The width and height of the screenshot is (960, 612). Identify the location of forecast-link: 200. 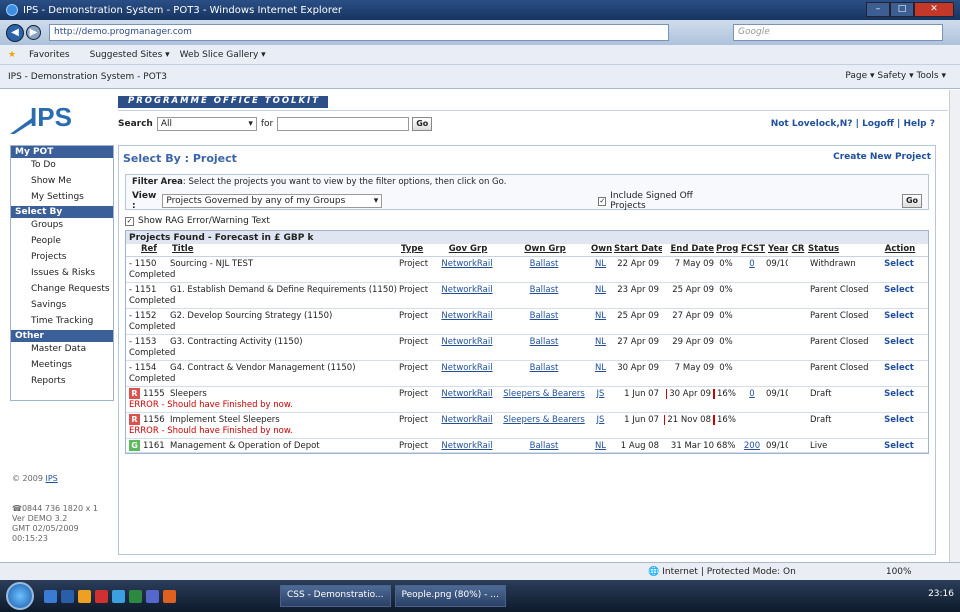
(752, 446).